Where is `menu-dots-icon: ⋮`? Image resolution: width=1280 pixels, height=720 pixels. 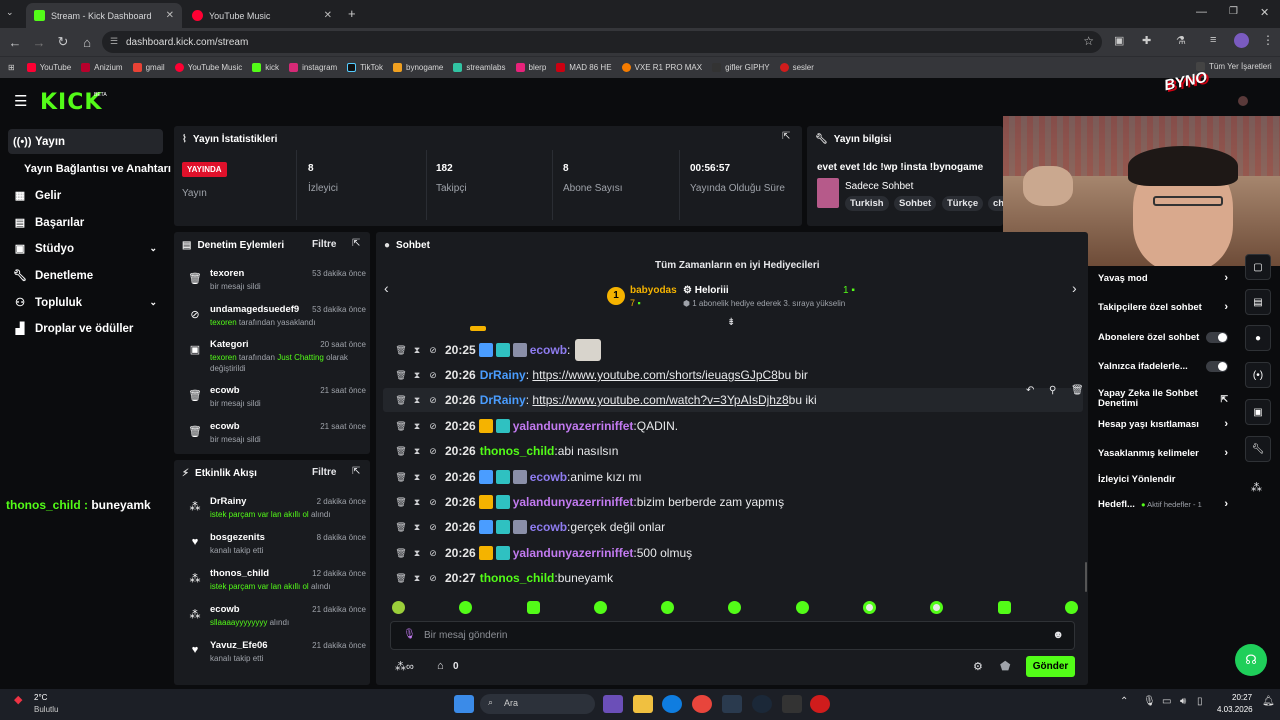 menu-dots-icon: ⋮ is located at coordinates (1268, 40).